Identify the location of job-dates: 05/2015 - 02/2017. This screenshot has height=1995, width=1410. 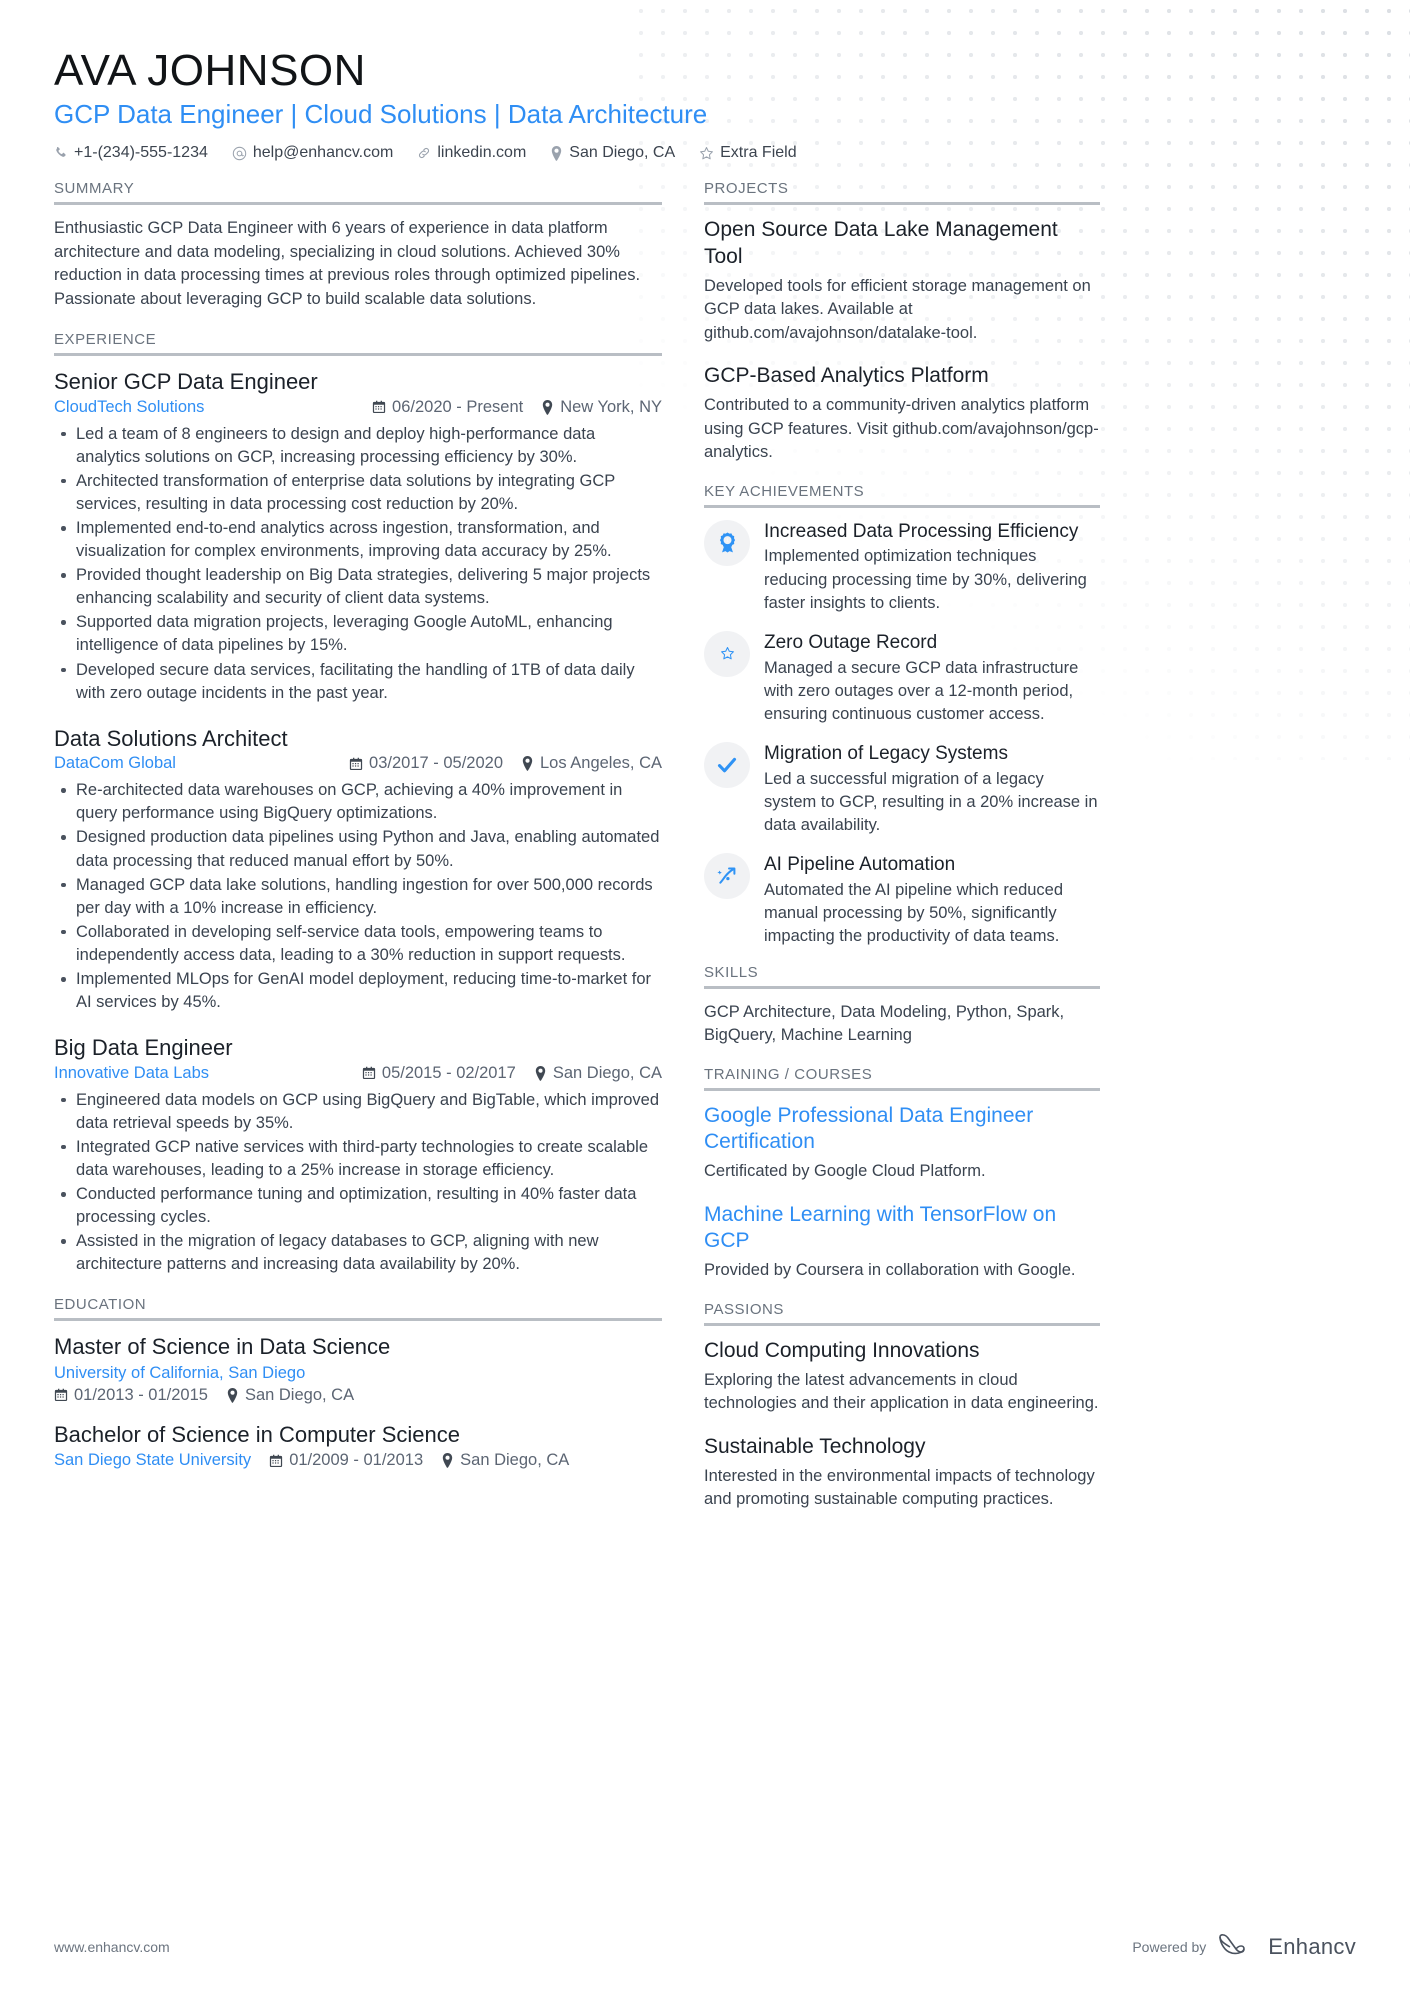
(439, 1073).